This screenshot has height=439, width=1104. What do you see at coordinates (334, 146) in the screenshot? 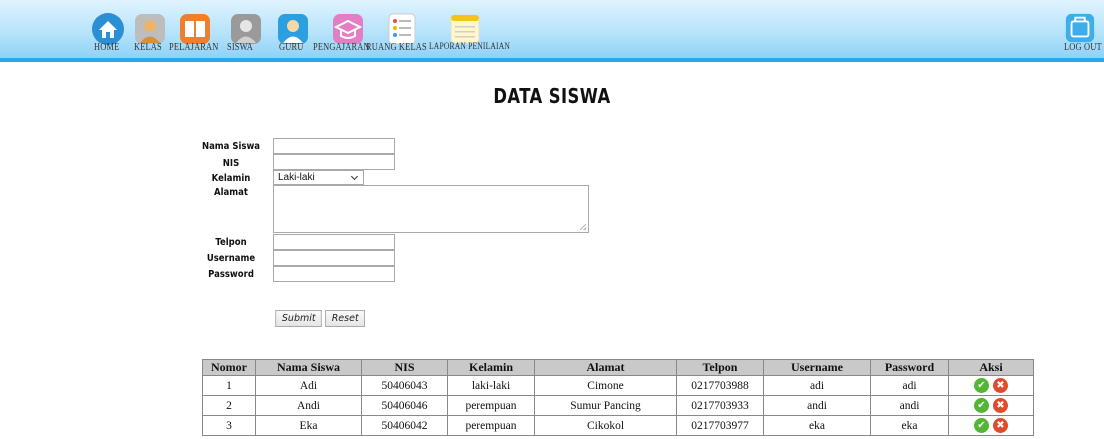
I see `nama-siswa-input` at bounding box center [334, 146].